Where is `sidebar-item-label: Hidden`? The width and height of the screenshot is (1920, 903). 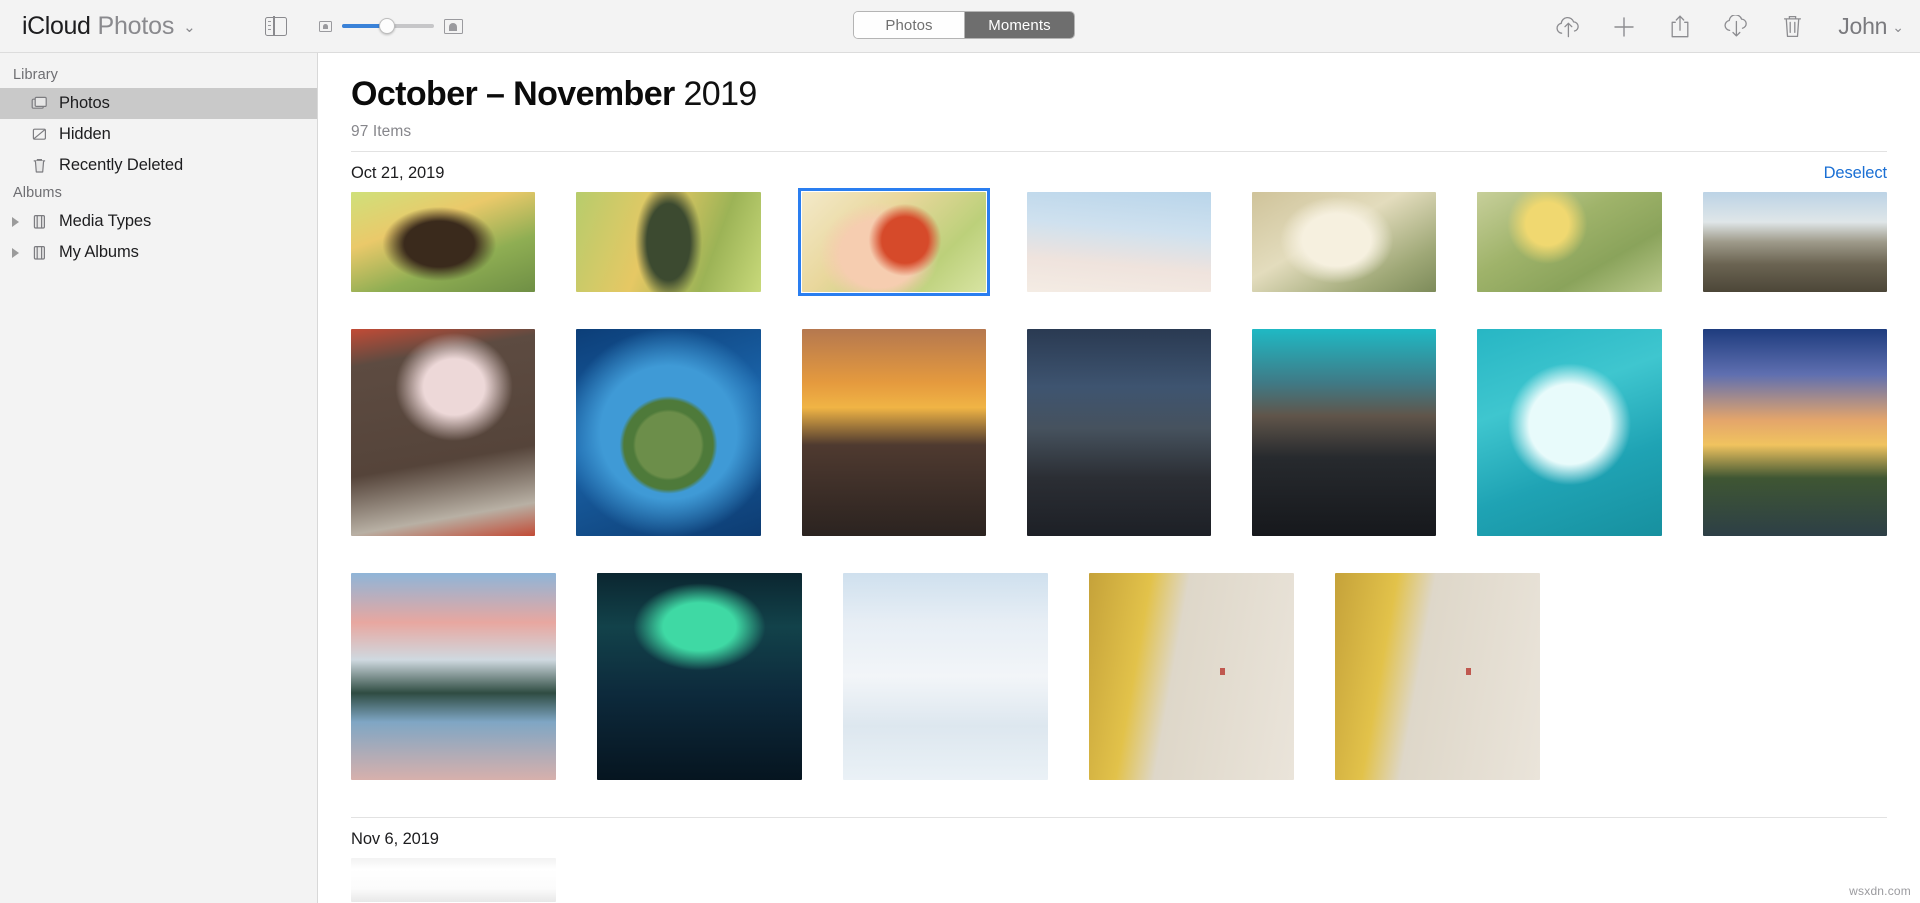
sidebar-item-label: Hidden is located at coordinates (85, 134).